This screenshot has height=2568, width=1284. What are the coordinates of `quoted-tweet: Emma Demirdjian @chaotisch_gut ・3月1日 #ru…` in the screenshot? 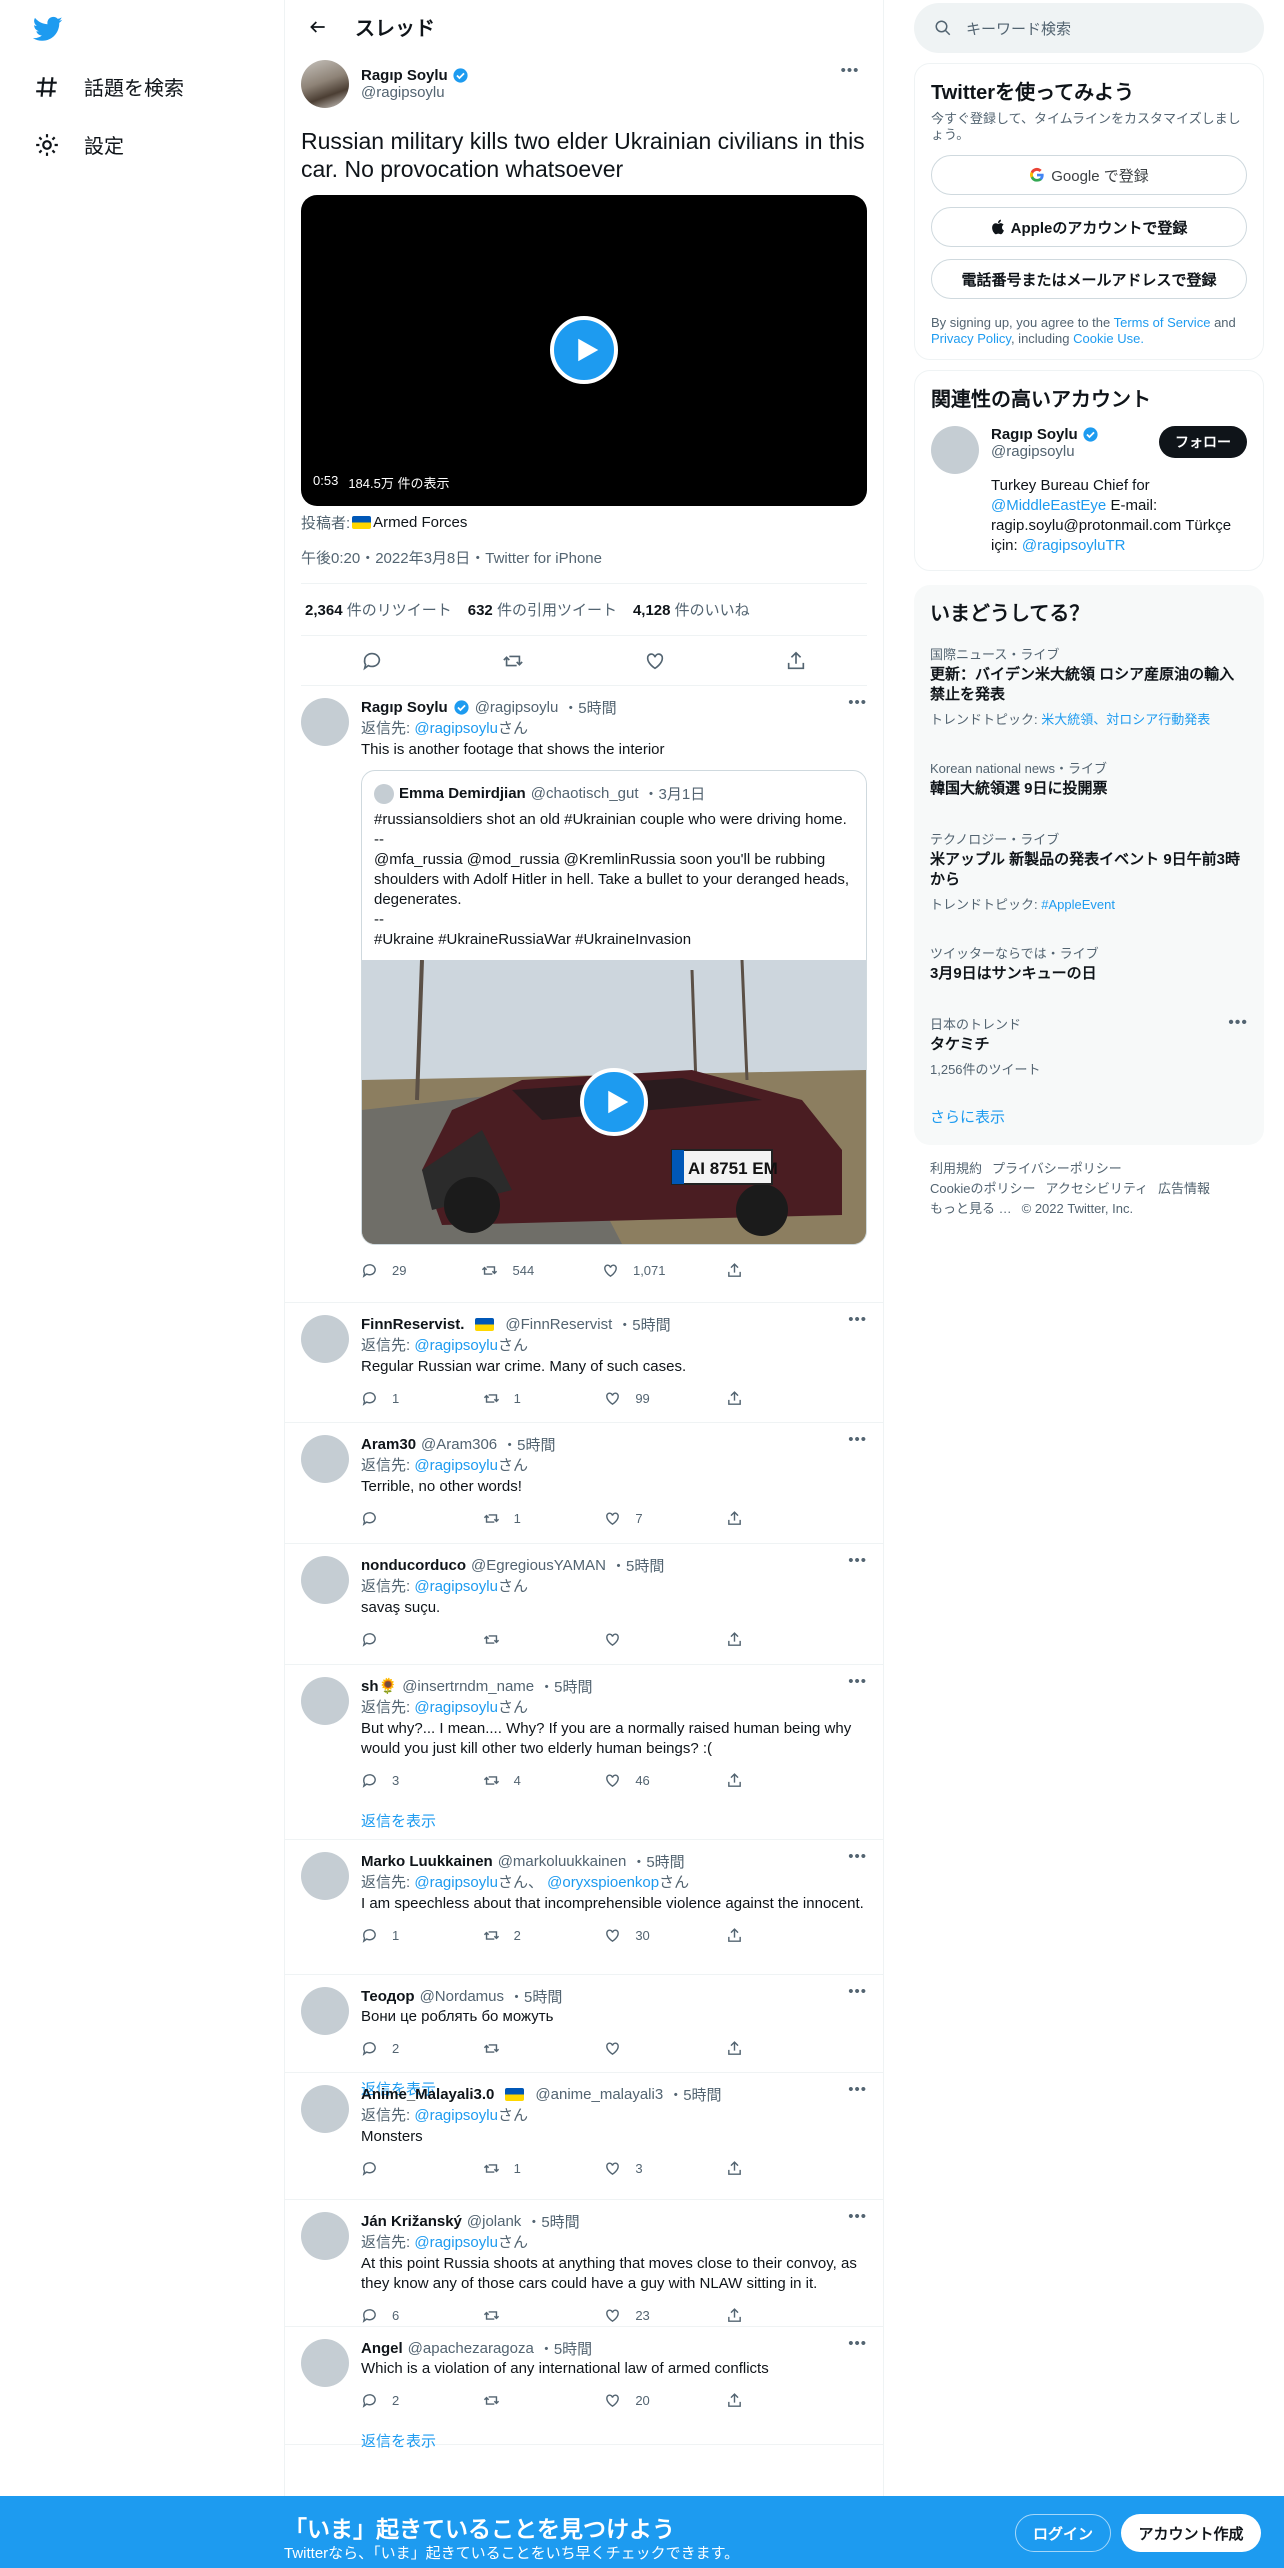 It's located at (614, 1007).